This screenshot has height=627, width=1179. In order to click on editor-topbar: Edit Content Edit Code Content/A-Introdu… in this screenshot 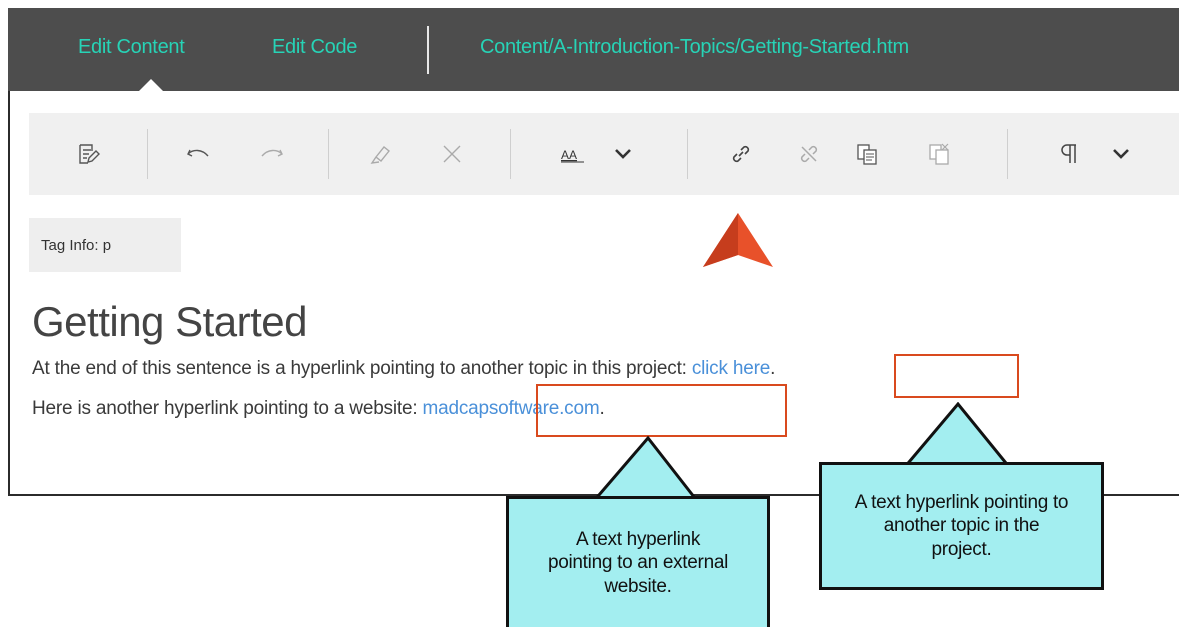, I will do `click(593, 50)`.